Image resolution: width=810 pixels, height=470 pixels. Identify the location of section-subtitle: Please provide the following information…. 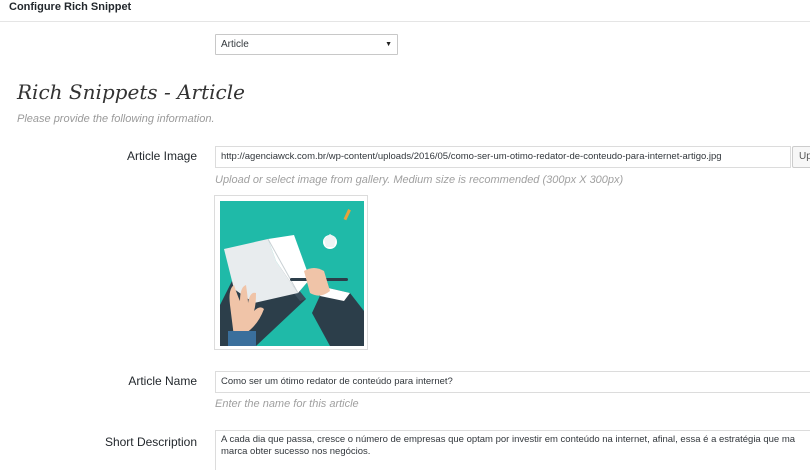
(116, 119).